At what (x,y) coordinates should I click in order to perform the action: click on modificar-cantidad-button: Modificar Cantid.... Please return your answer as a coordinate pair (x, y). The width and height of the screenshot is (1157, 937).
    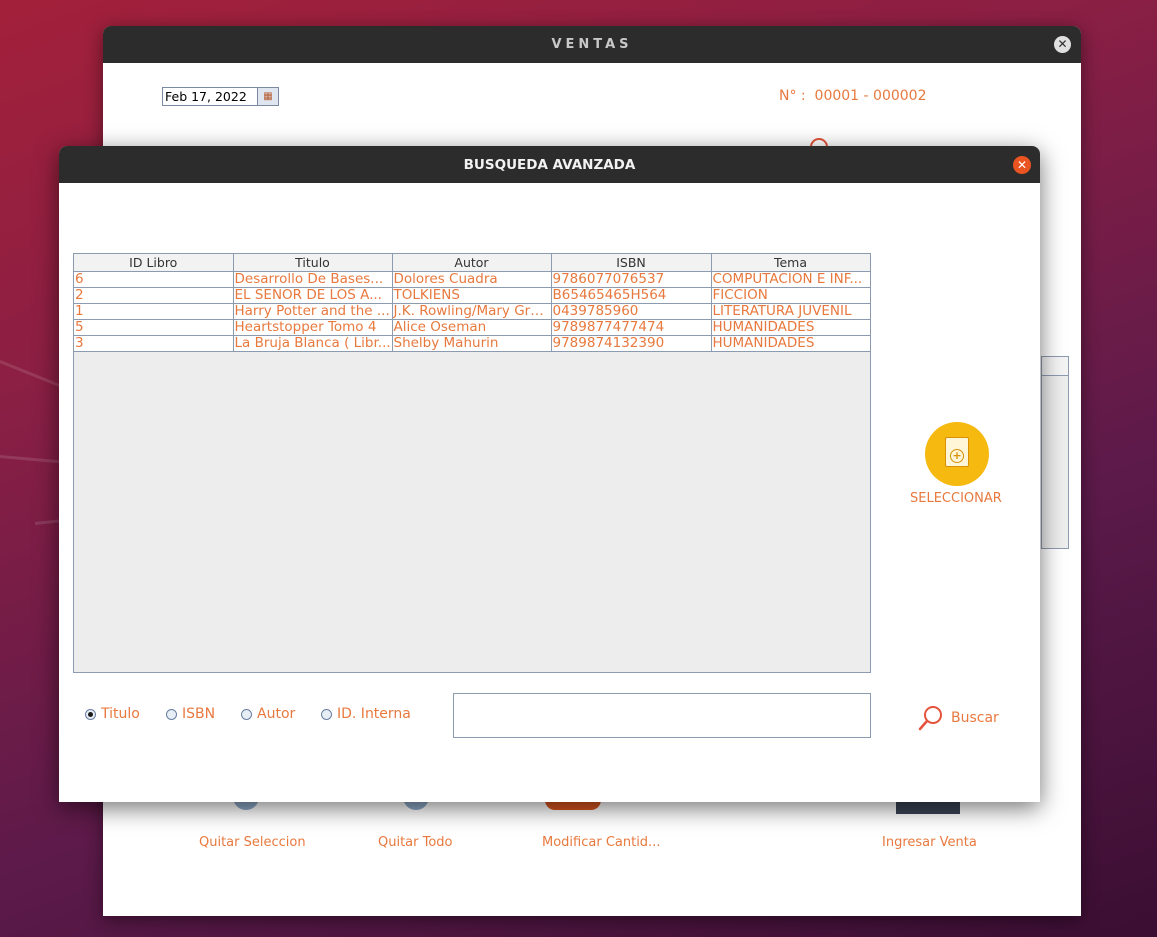
    Looking at the image, I should click on (601, 842).